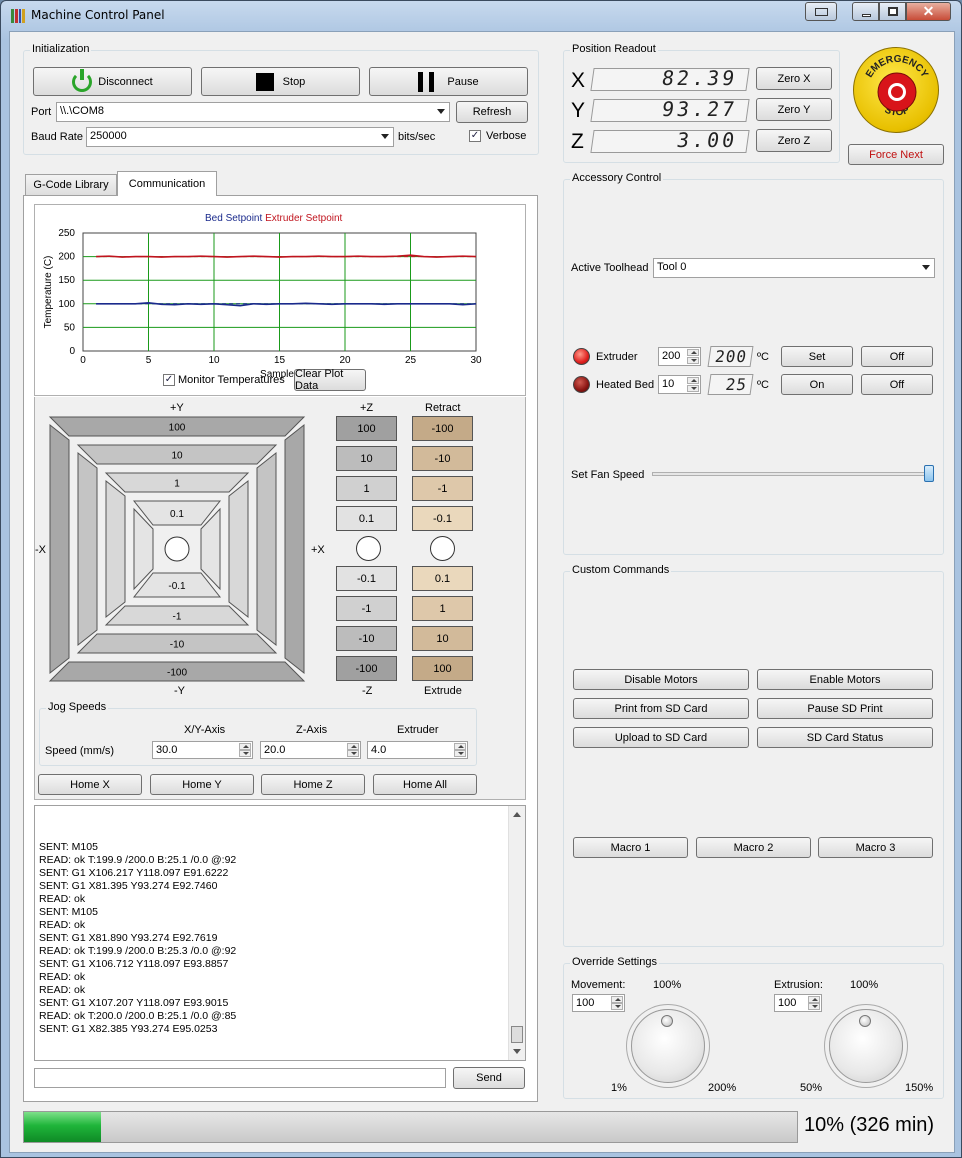 This screenshot has width=962, height=1158. I want to click on disconnect-button: Disconnect, so click(112, 81).